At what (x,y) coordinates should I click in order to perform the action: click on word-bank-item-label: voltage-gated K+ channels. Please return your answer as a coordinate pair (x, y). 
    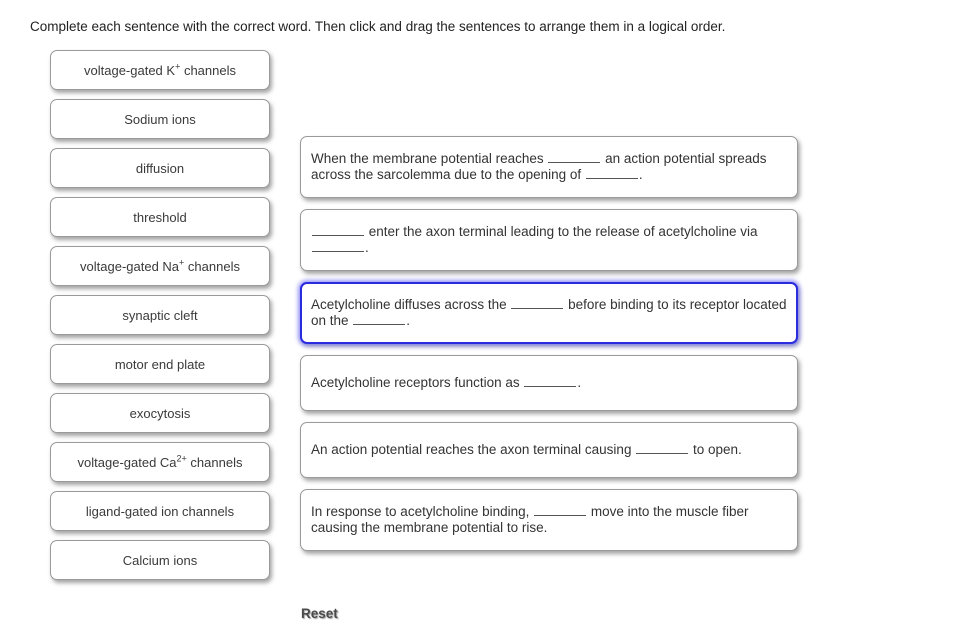
    Looking at the image, I should click on (160, 69).